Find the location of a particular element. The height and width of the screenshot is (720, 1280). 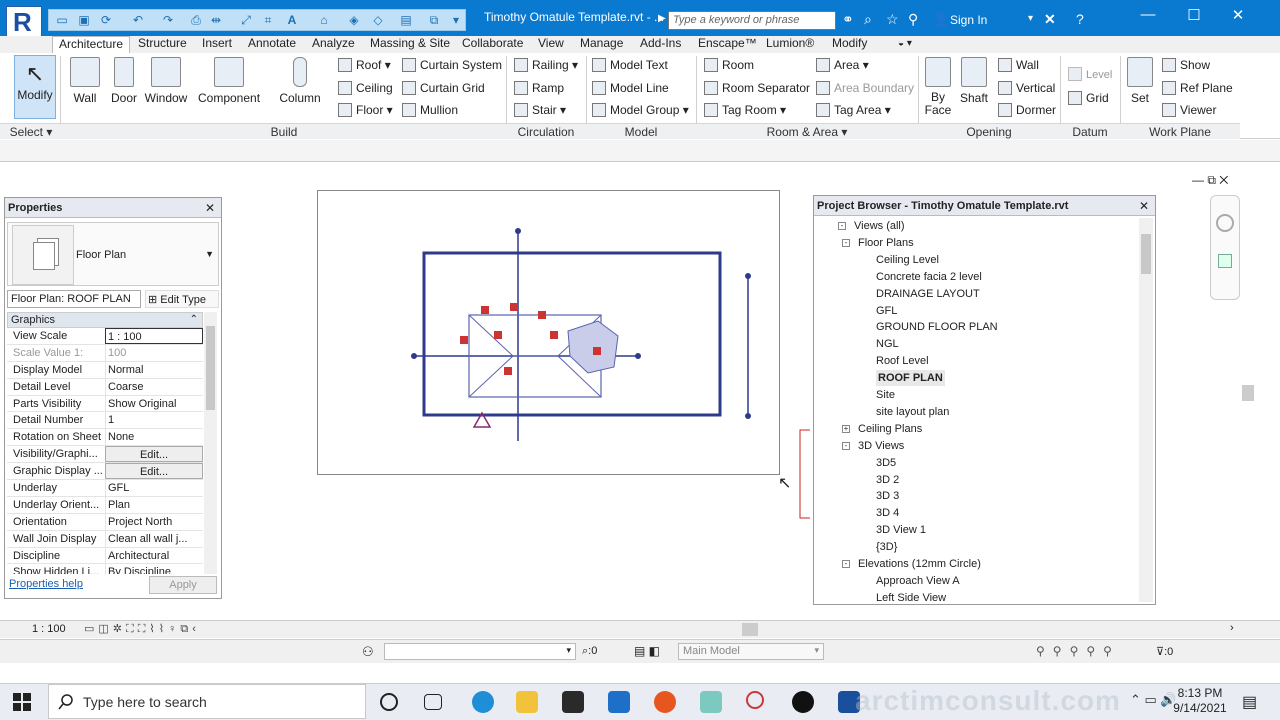

browser-view-item: Ceiling Level is located at coordinates (907, 260).